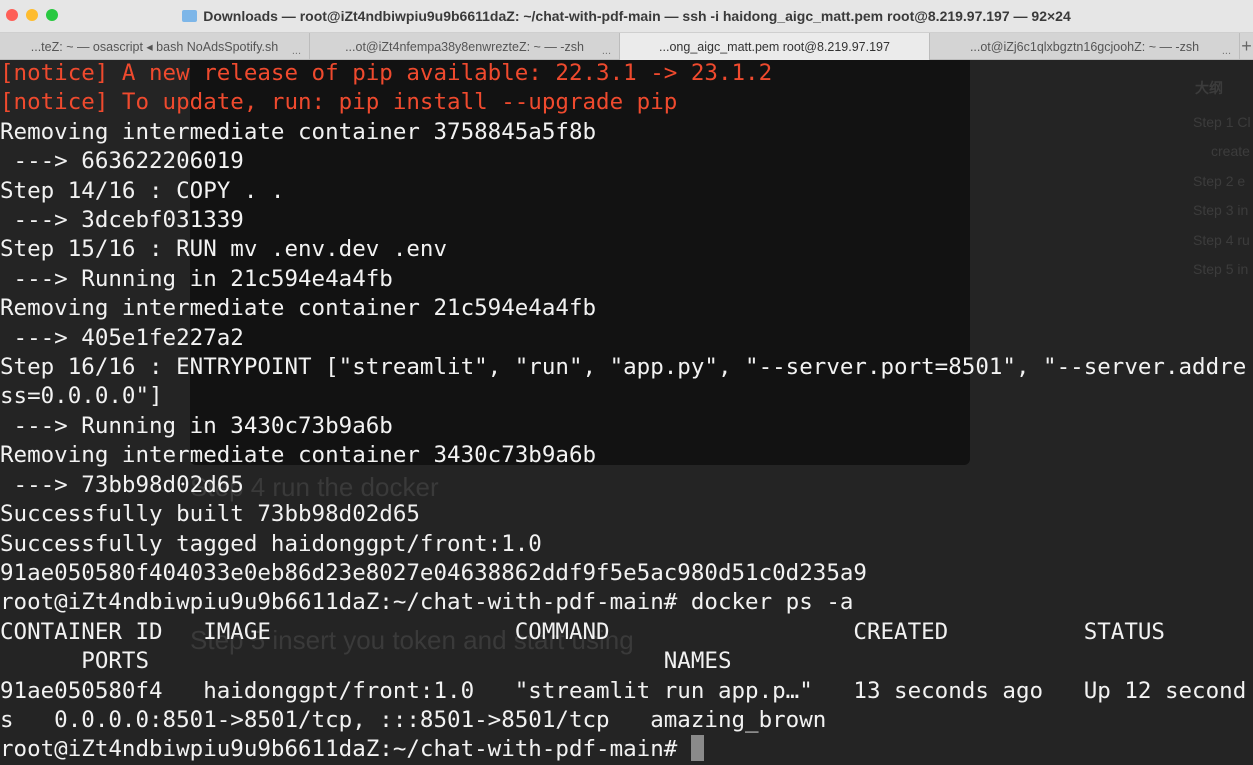  What do you see at coordinates (1246, 46) in the screenshot?
I see `new-tab-button: +` at bounding box center [1246, 46].